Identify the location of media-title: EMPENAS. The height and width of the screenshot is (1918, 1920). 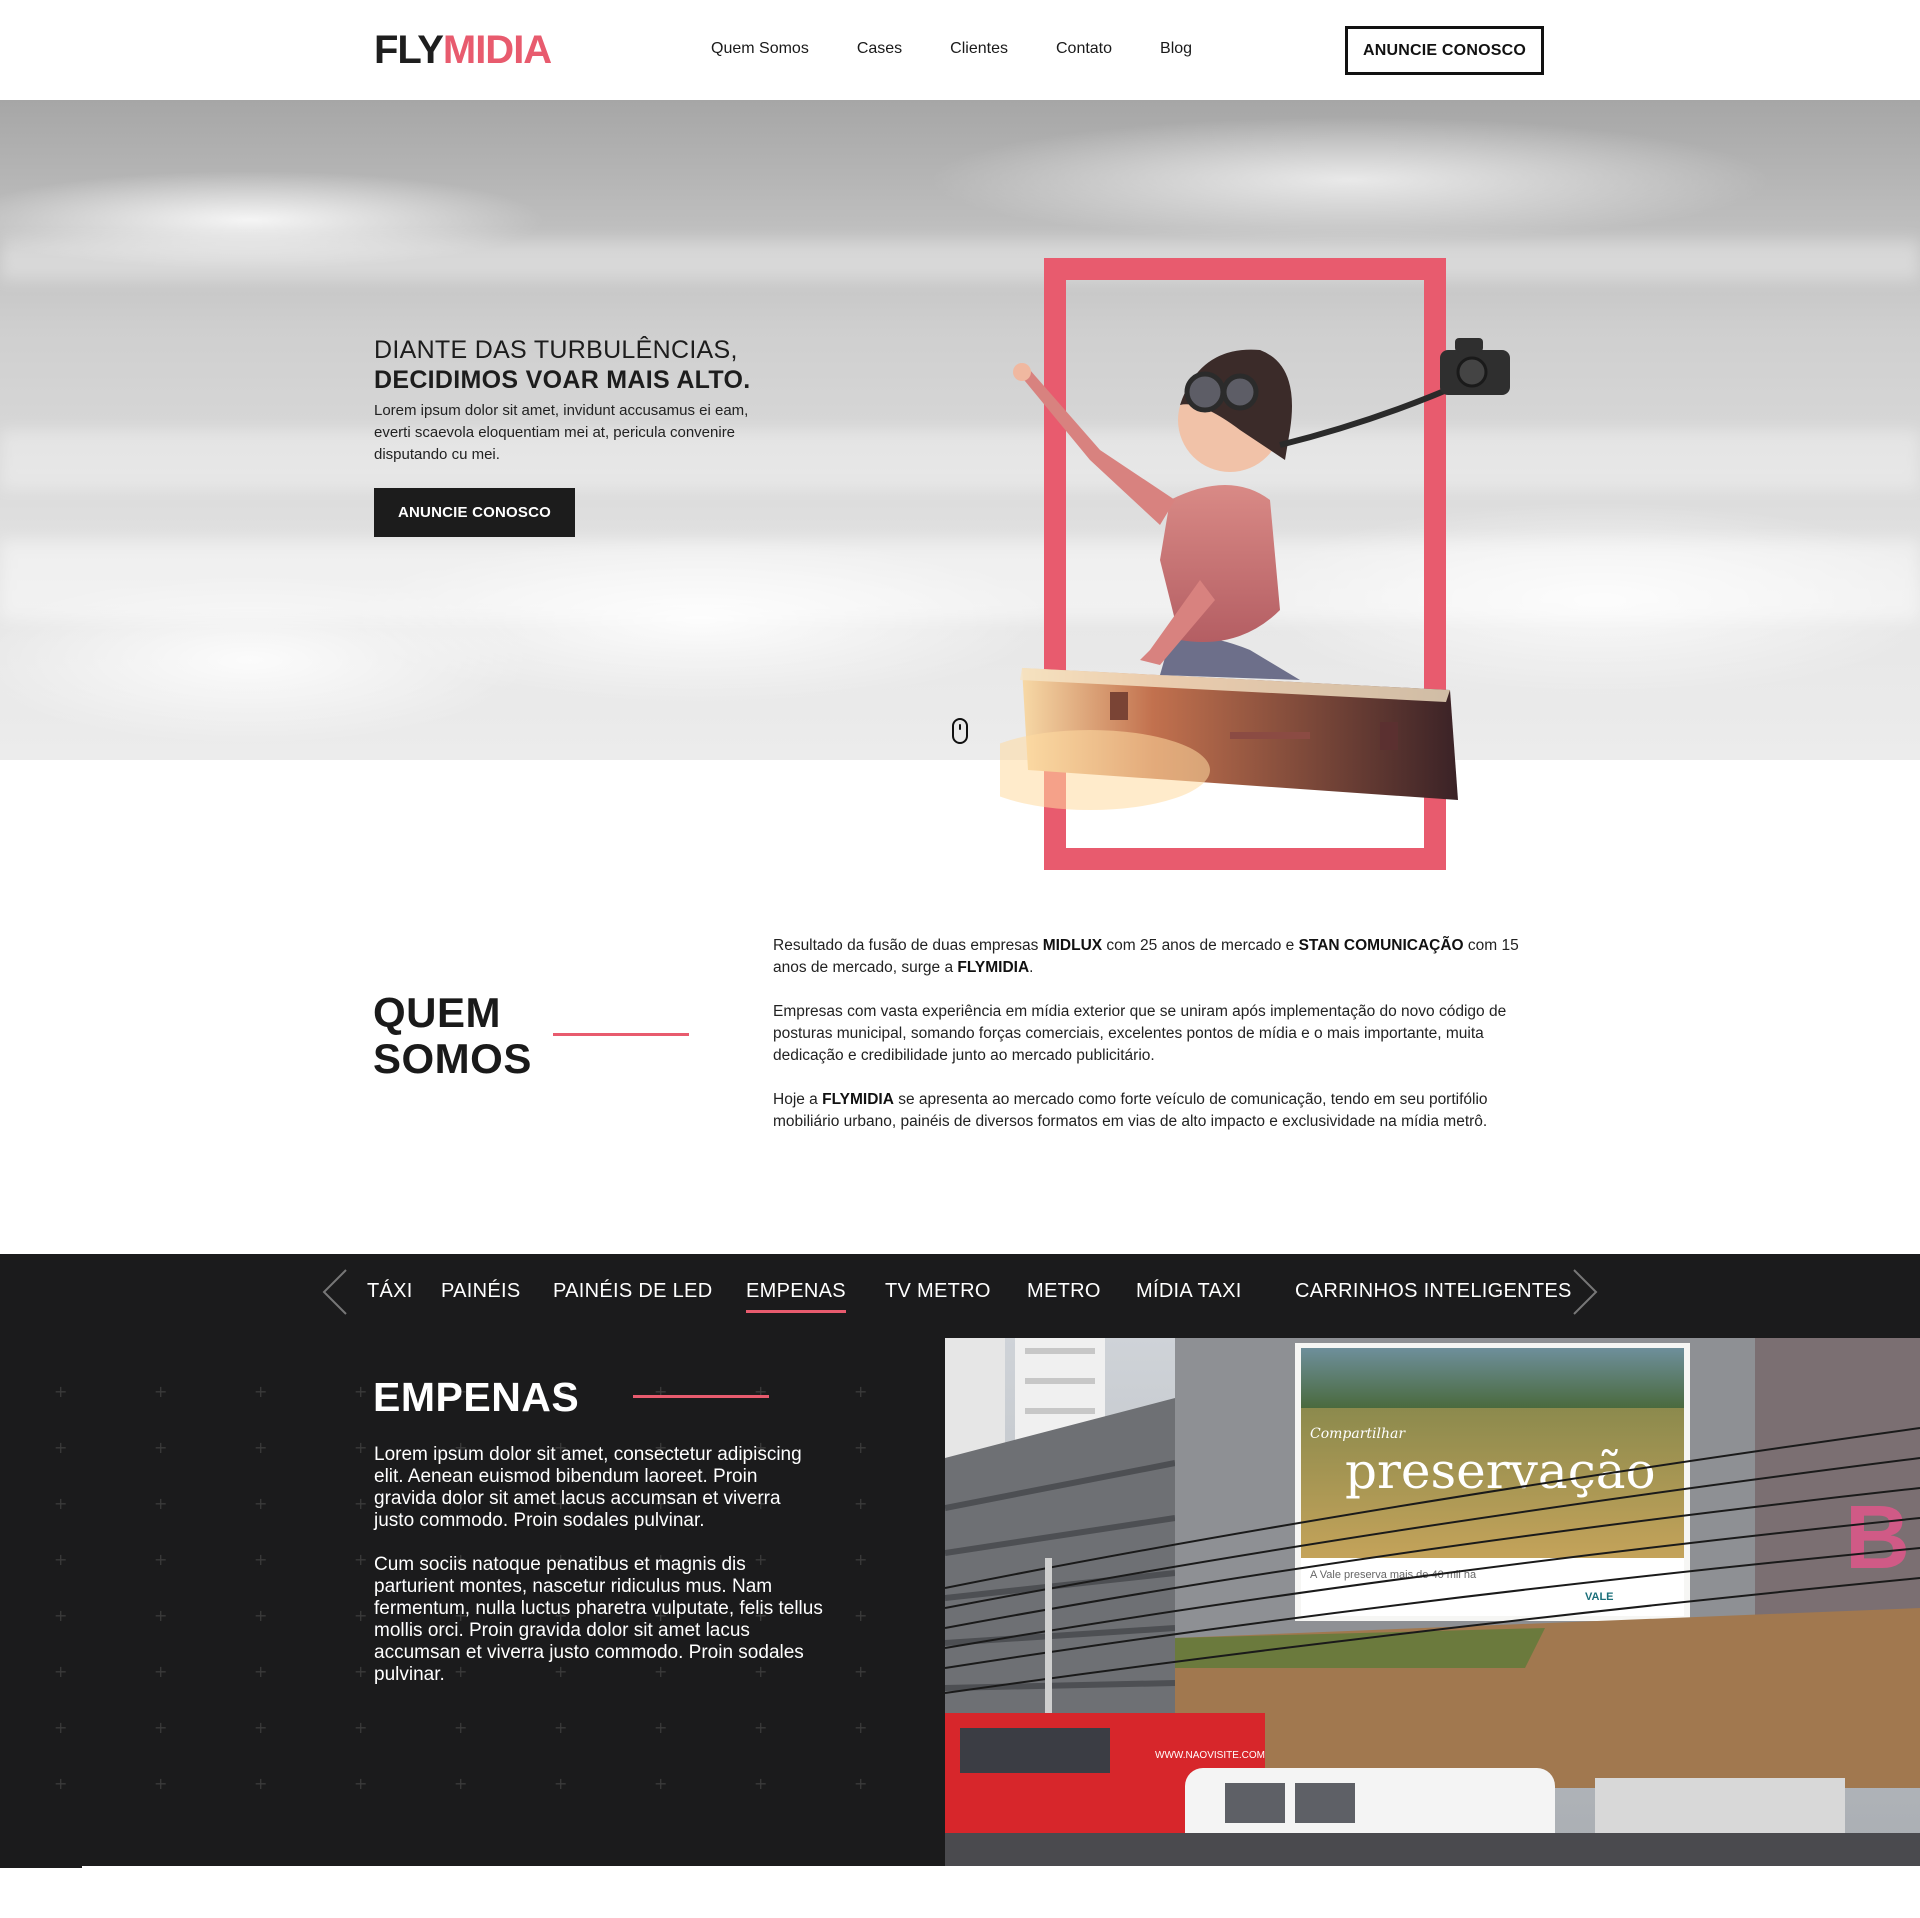
(476, 1397).